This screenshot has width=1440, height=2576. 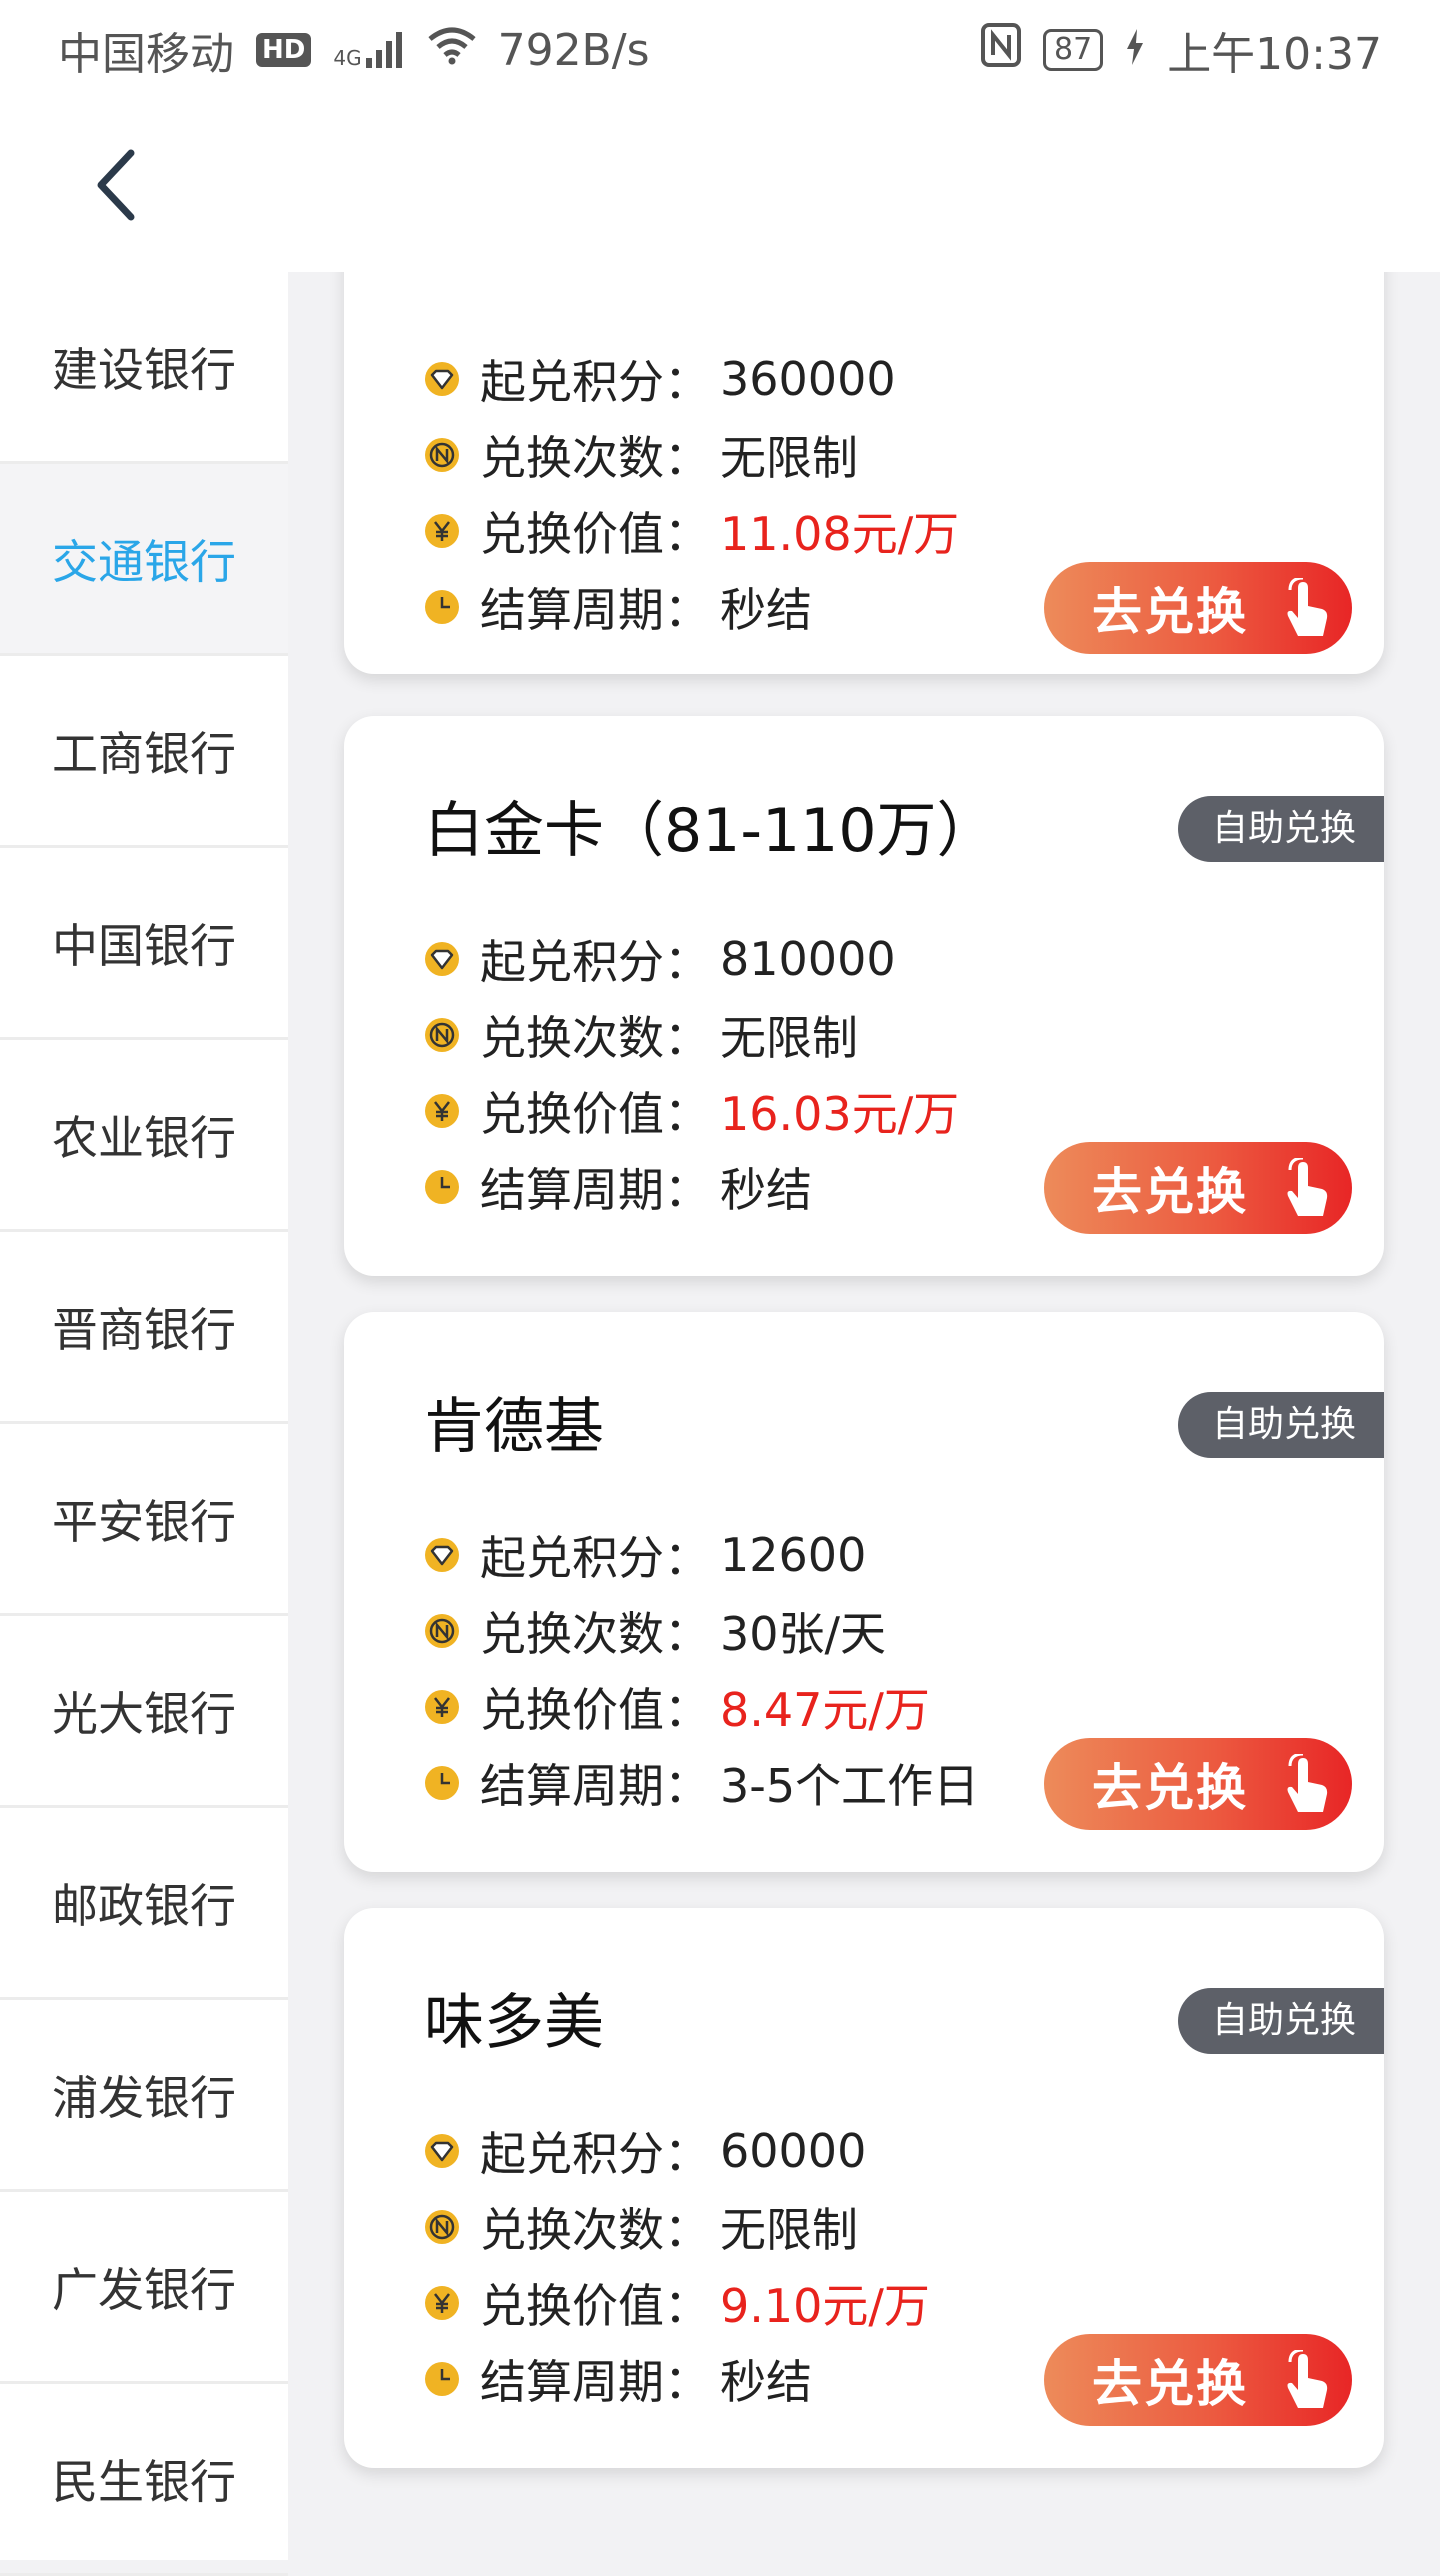 What do you see at coordinates (1073, 50) in the screenshot?
I see `battery-indicator: 87` at bounding box center [1073, 50].